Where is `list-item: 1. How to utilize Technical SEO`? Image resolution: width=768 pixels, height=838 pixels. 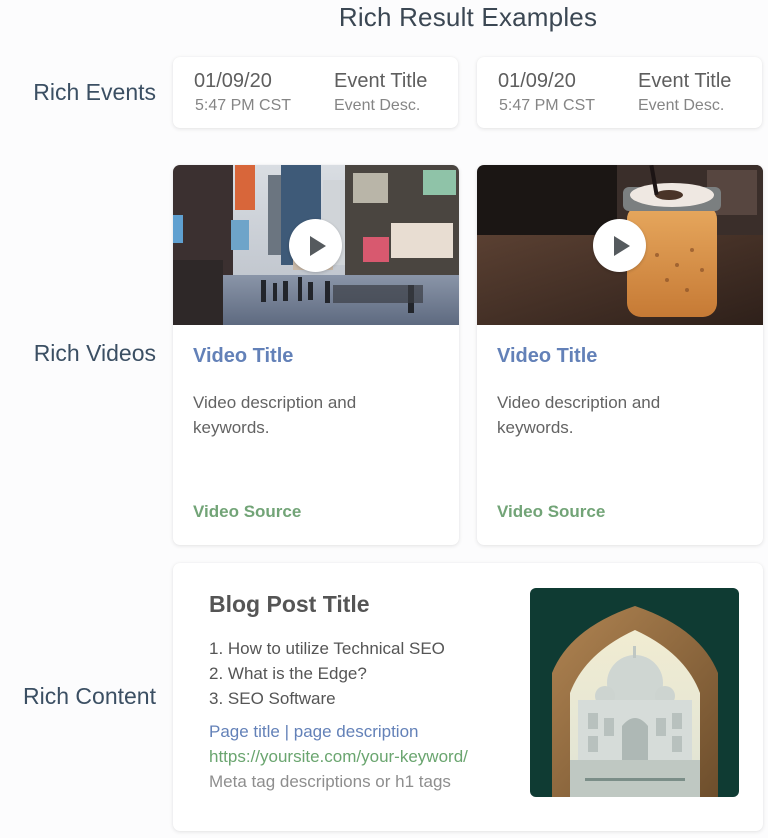 list-item: 1. How to utilize Technical SEO is located at coordinates (327, 648).